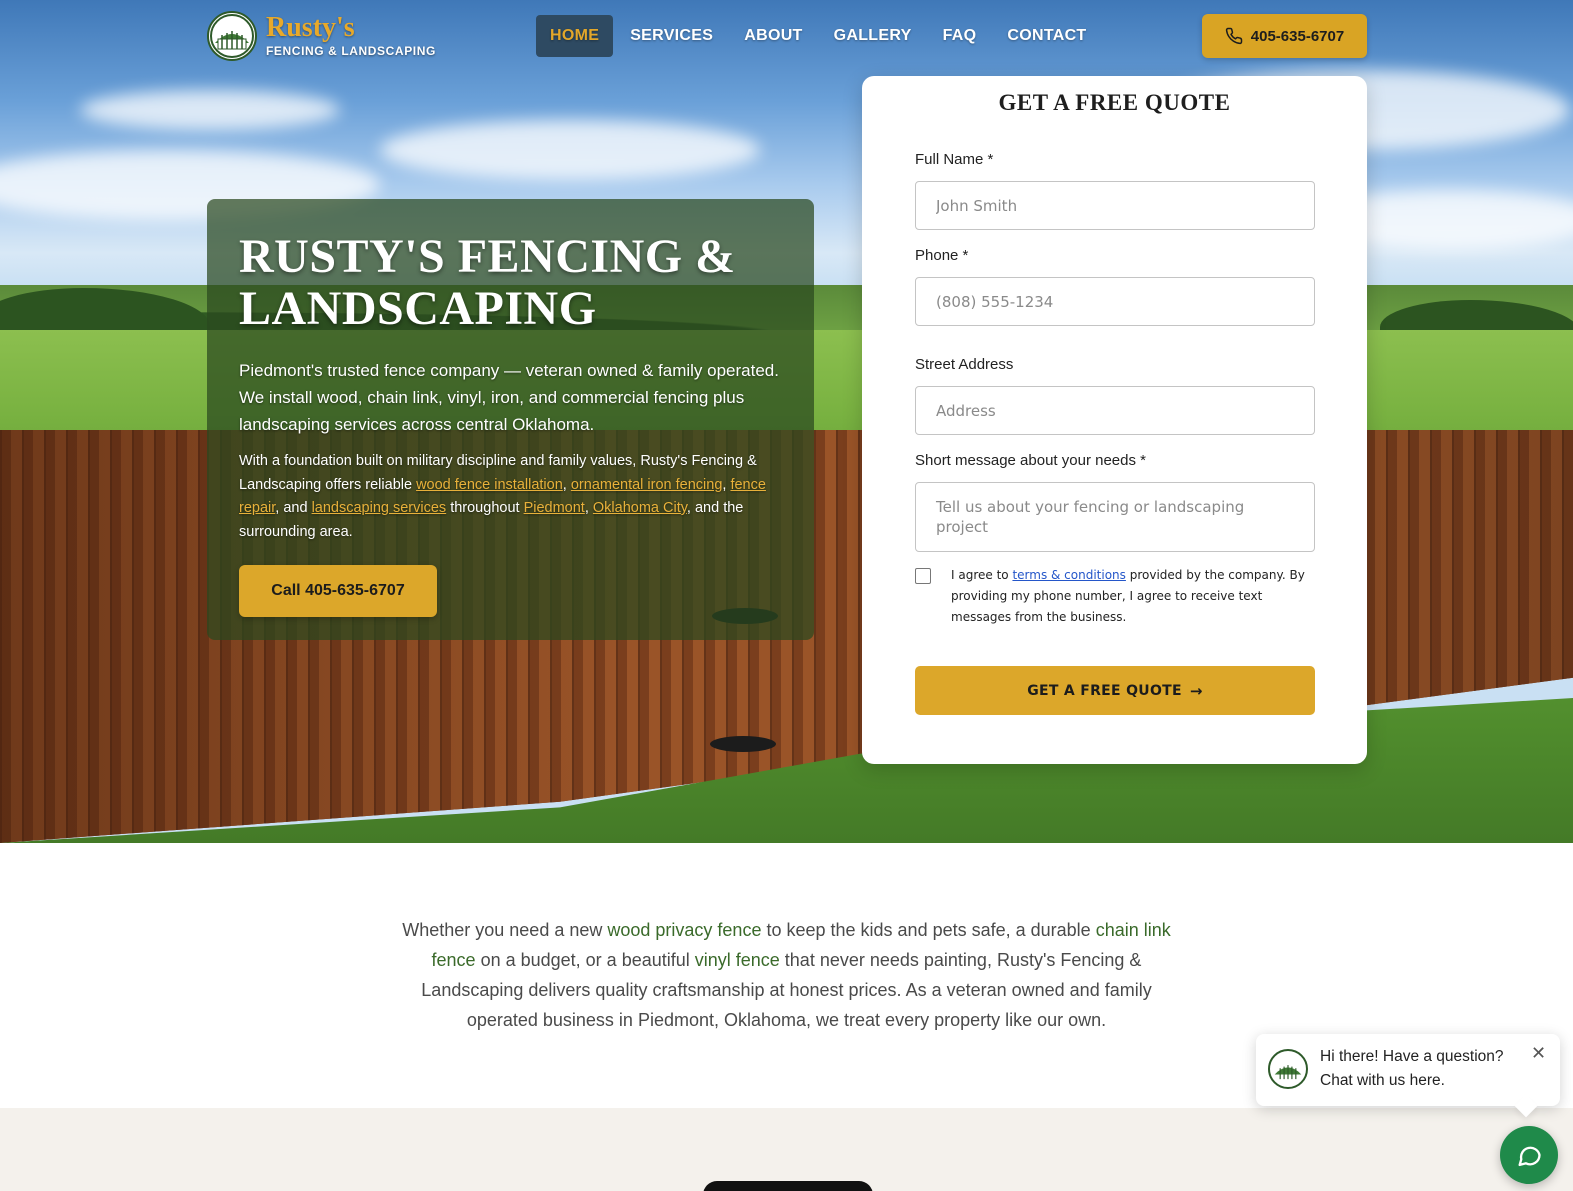  What do you see at coordinates (942, 255) in the screenshot?
I see `phone-label: Phone *` at bounding box center [942, 255].